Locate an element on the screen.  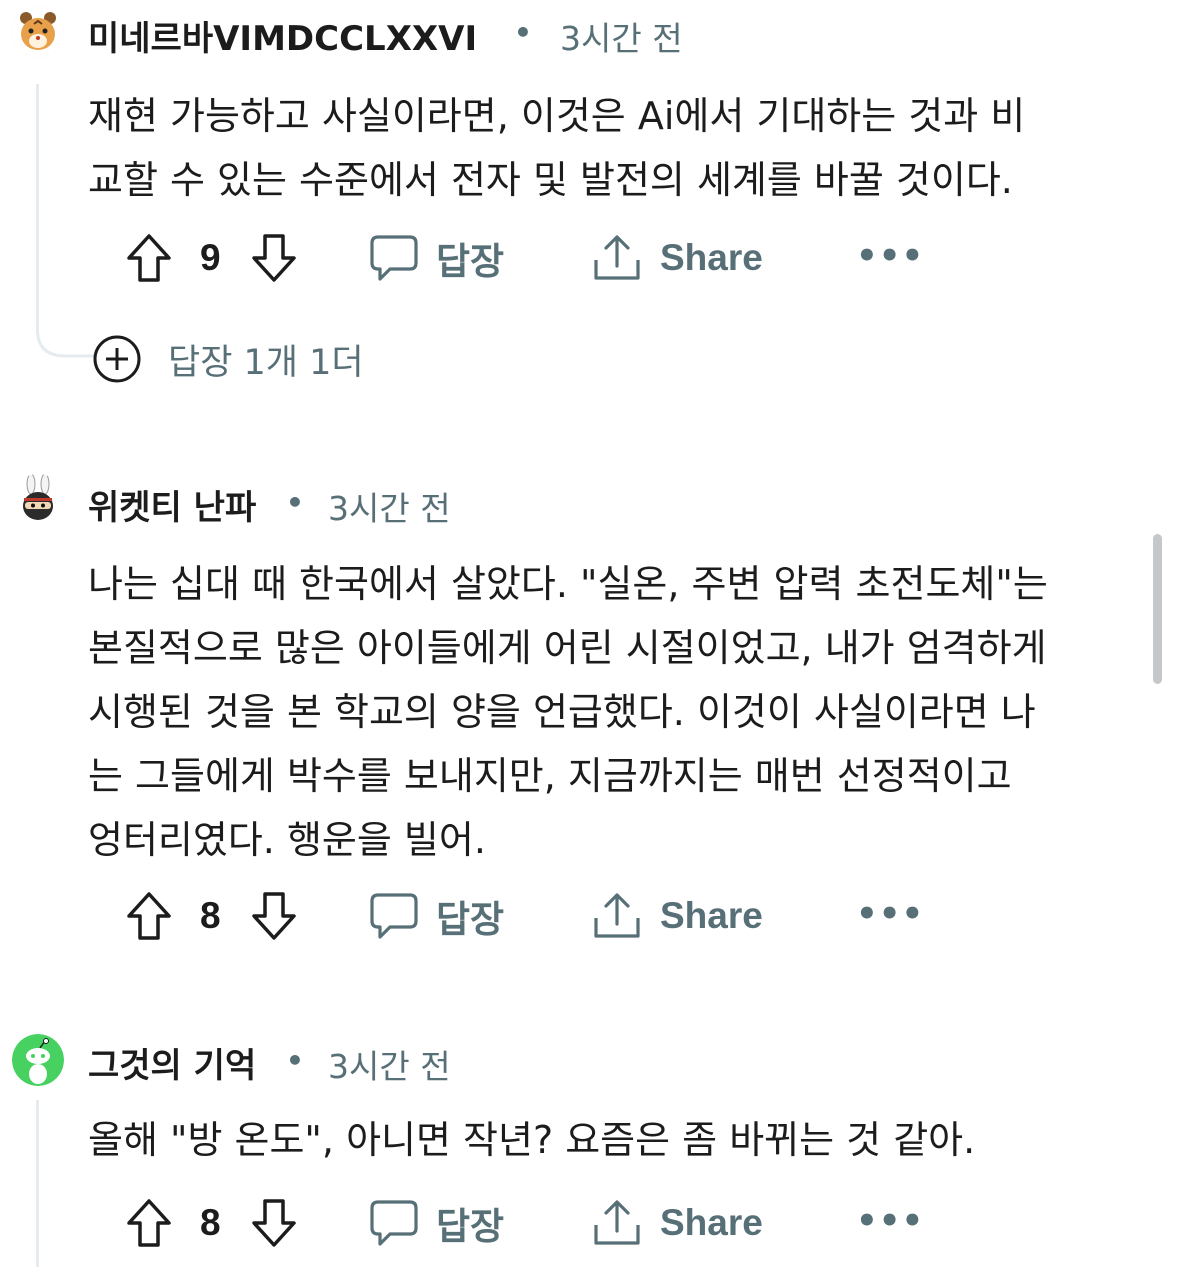
comment-actions: 9 답장 Share ••• is located at coordinates (521, 258).